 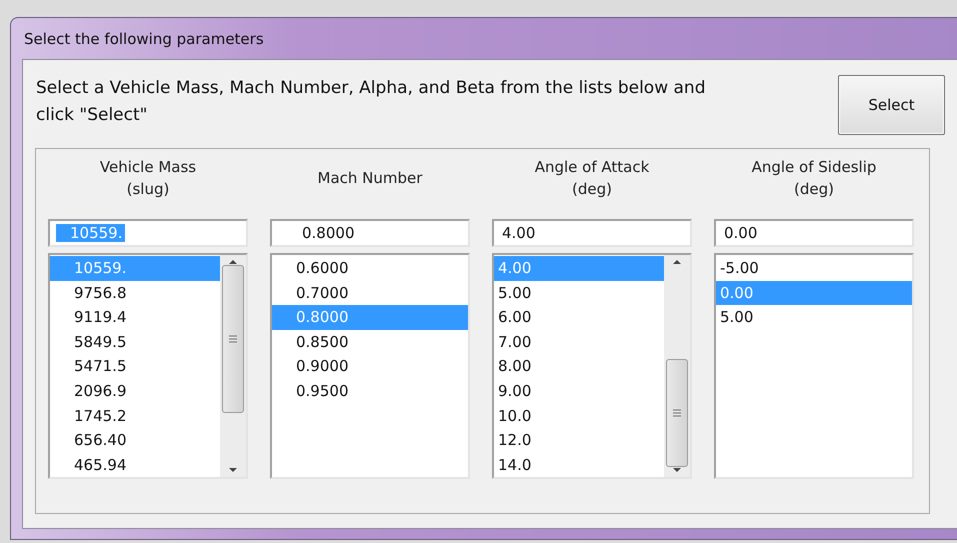 I want to click on list-item: 465.94, so click(x=135, y=465).